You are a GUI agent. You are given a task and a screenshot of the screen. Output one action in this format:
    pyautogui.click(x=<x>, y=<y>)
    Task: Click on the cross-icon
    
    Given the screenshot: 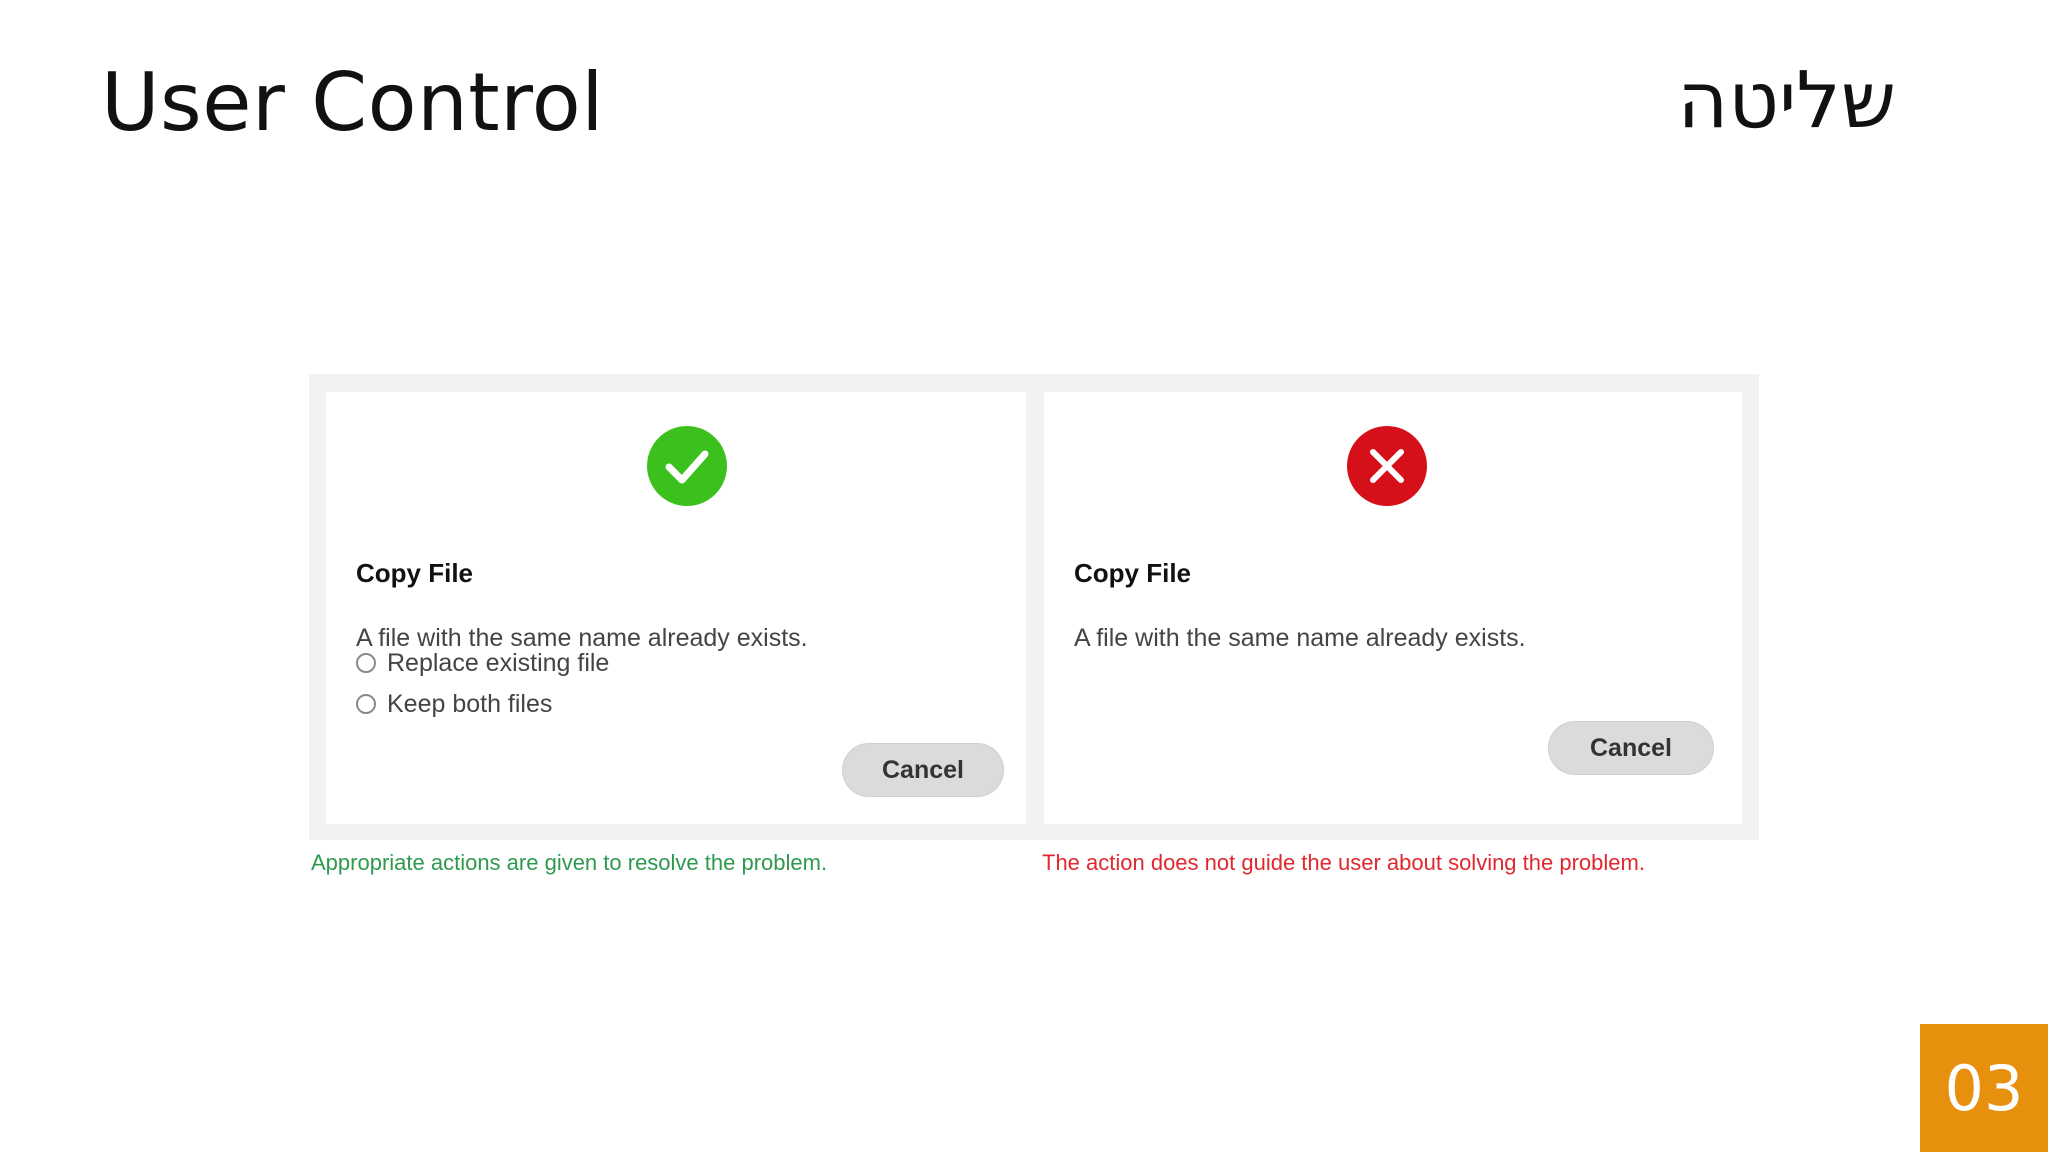 What is the action you would take?
    pyautogui.click(x=1387, y=466)
    